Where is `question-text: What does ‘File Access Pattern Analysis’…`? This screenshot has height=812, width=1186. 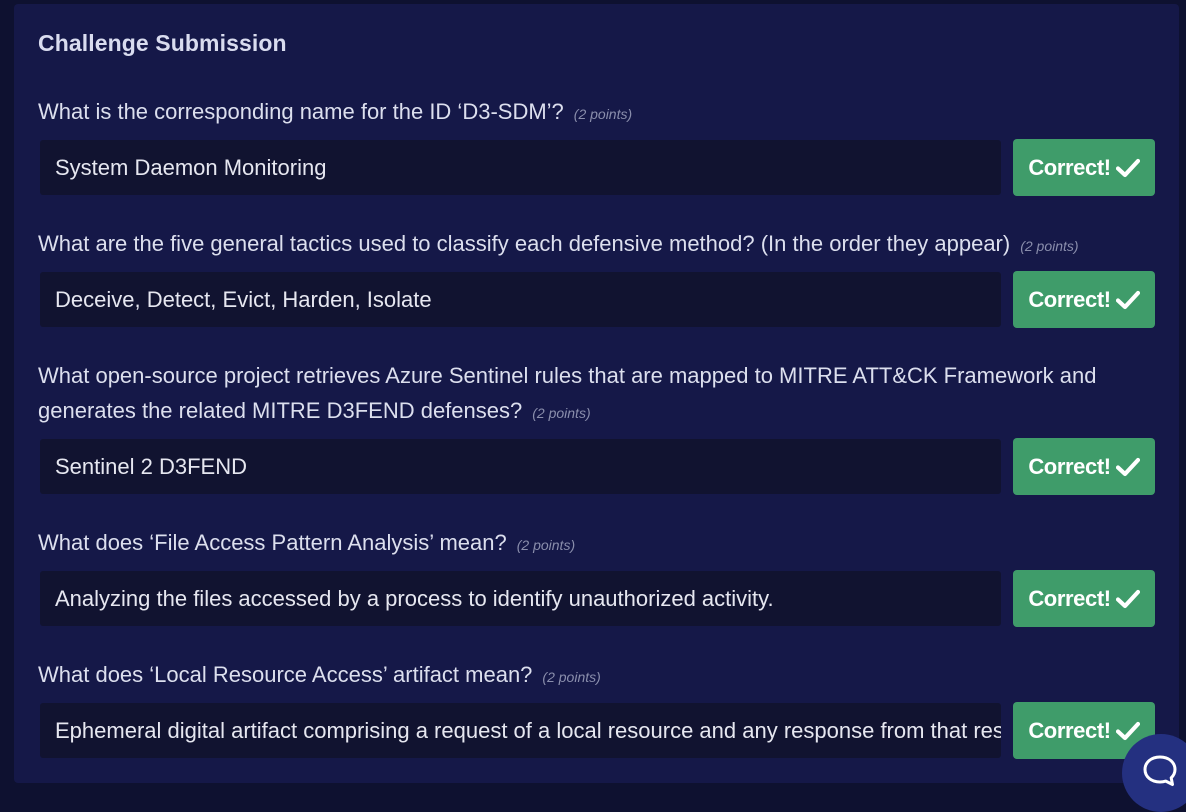
question-text: What does ‘File Access Pattern Analysis’… is located at coordinates (272, 542).